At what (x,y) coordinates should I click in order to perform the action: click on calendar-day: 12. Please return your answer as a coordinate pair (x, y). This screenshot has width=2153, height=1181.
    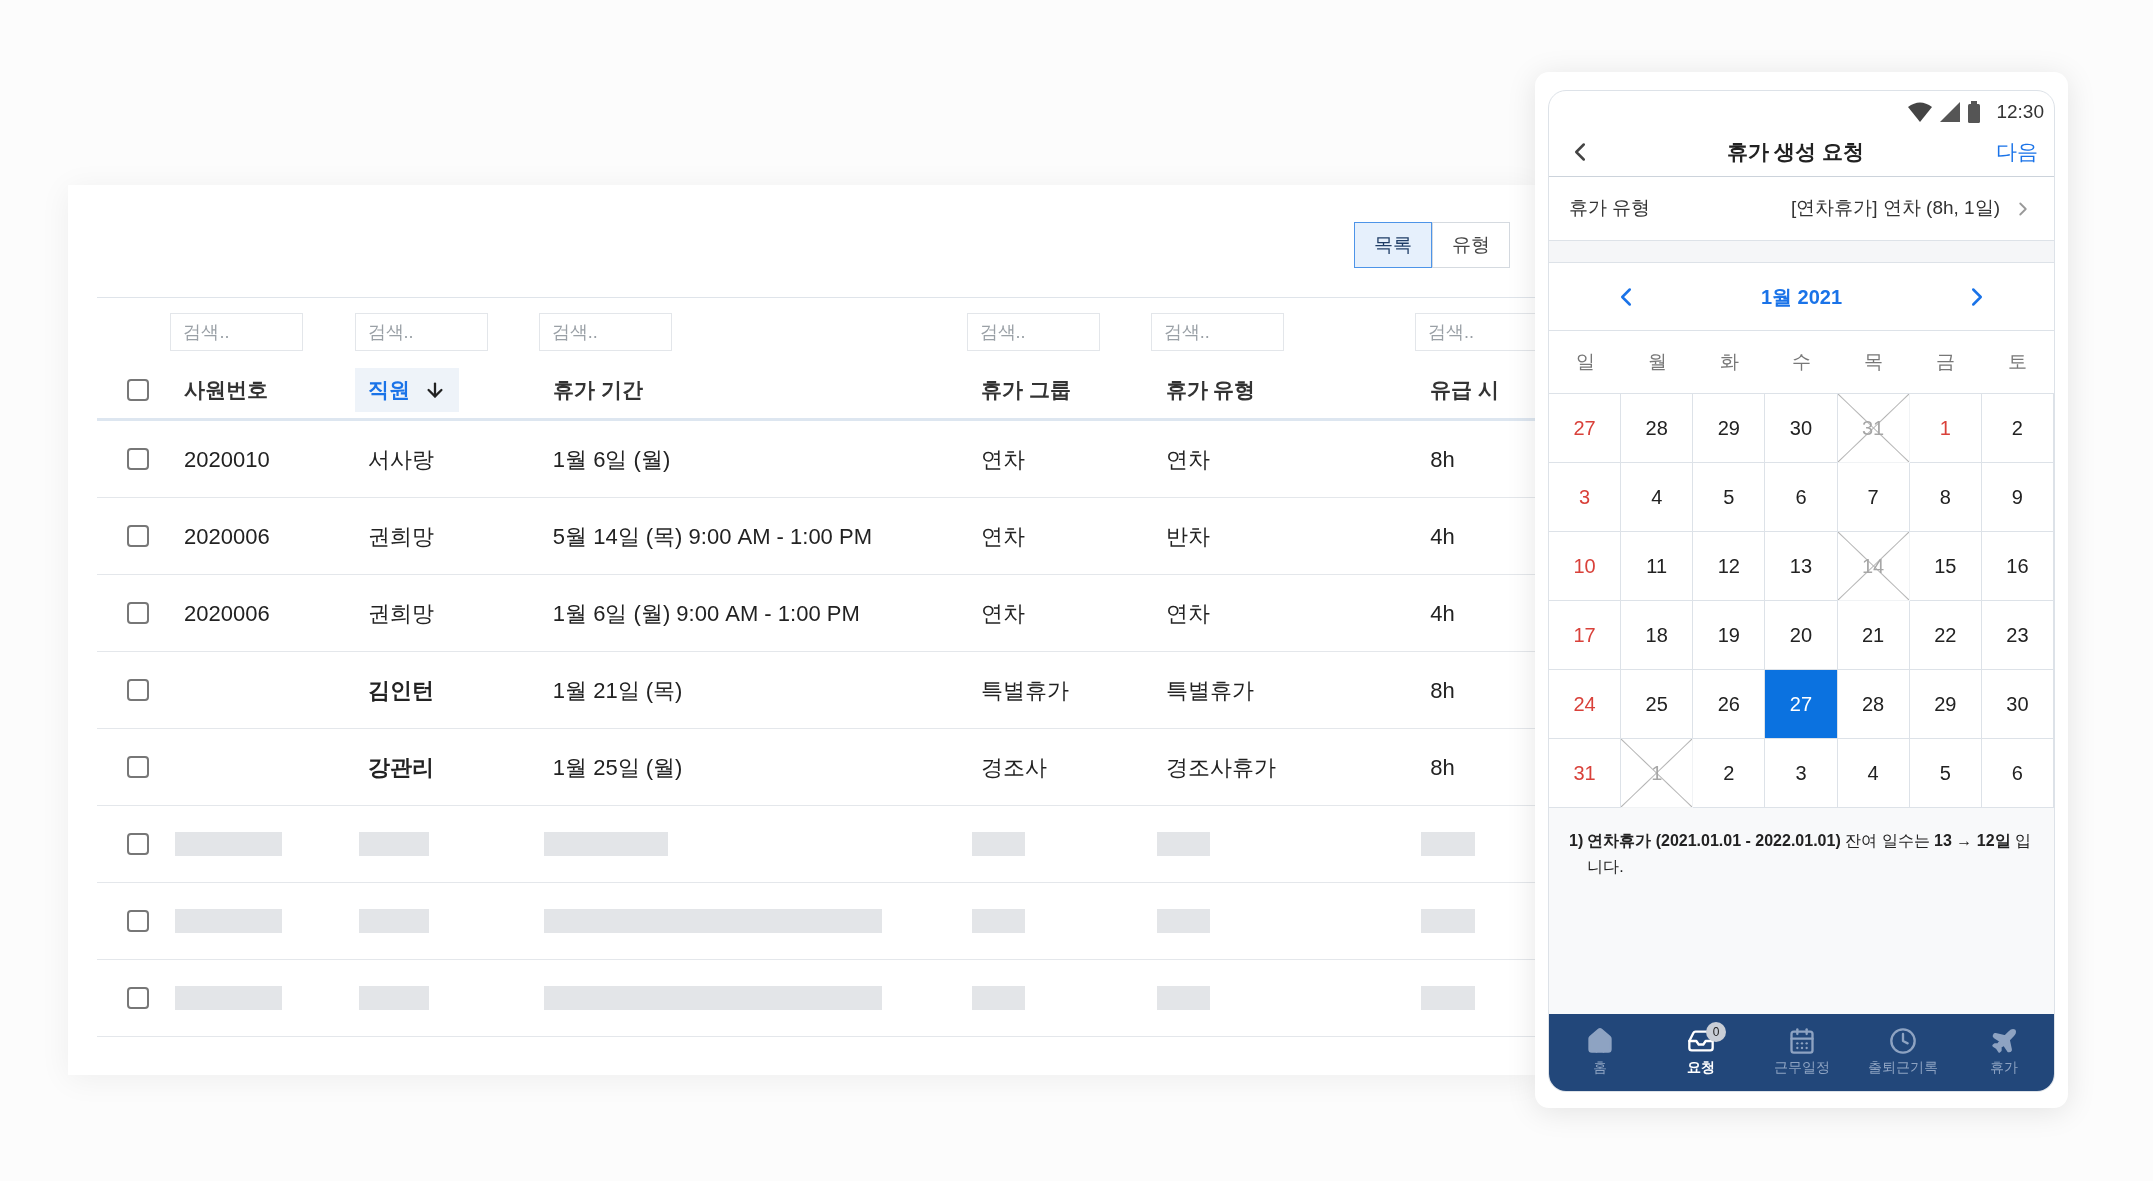
    Looking at the image, I should click on (1729, 566).